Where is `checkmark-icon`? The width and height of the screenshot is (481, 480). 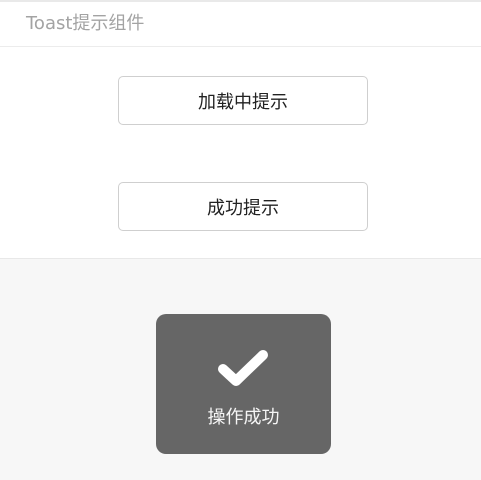 checkmark-icon is located at coordinates (243, 368).